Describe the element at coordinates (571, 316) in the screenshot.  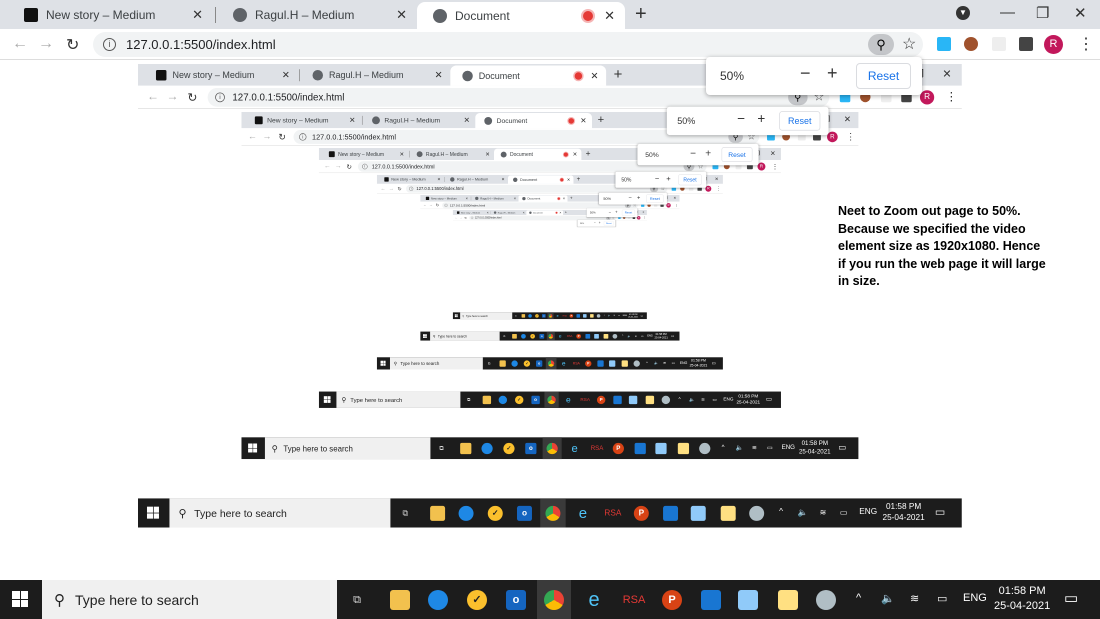
I see `powerpoint-icon: P` at that location.